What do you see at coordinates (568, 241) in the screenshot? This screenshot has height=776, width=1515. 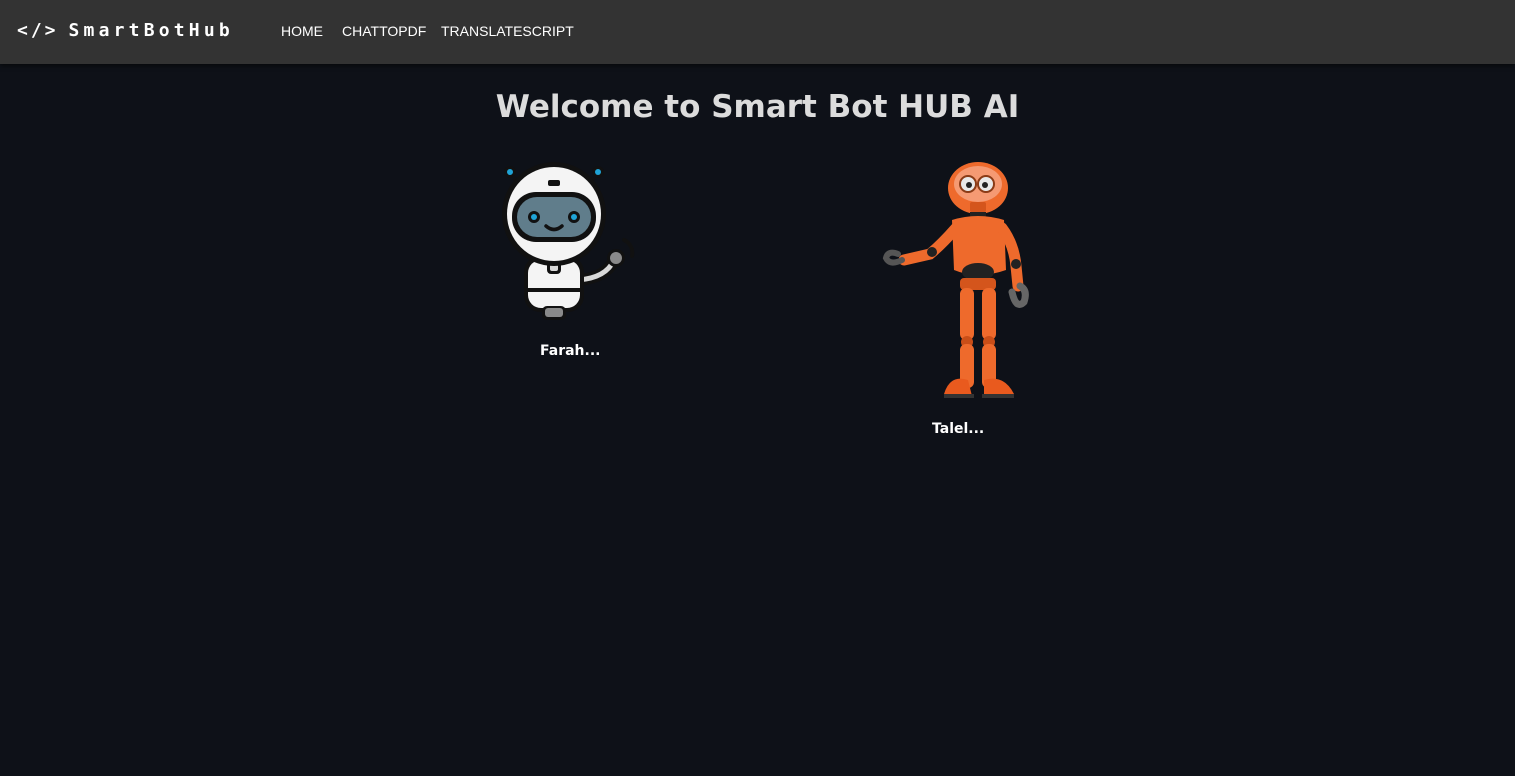 I see `white-robot-waving-icon` at bounding box center [568, 241].